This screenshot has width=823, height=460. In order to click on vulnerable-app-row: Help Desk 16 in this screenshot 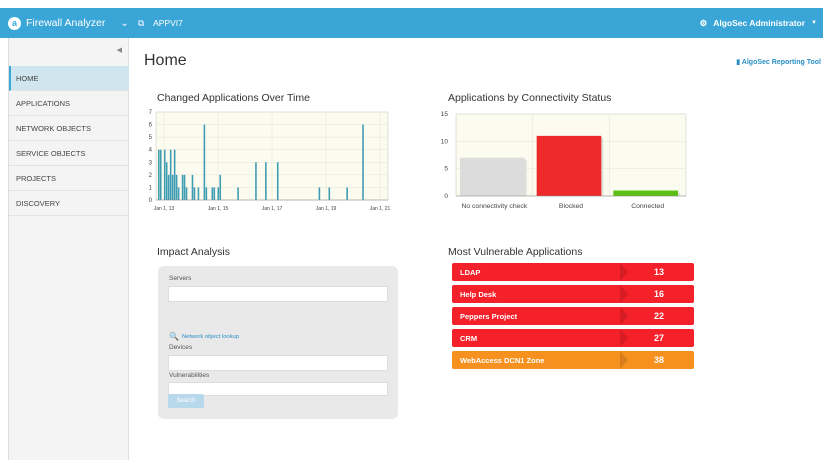, I will do `click(573, 294)`.